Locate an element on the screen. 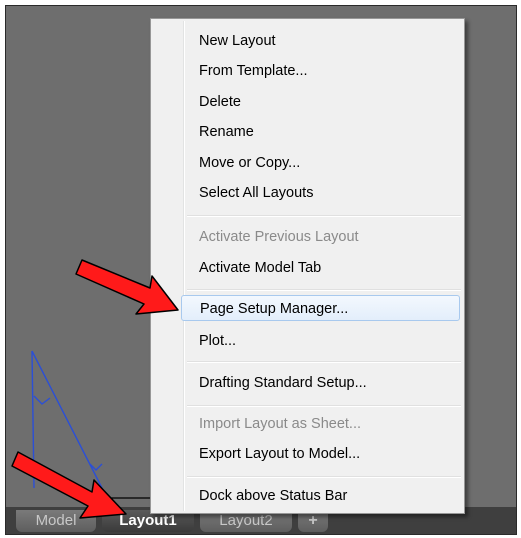  menu-item-dock-above-status-bar: Dock above Status Bar is located at coordinates (323, 496).